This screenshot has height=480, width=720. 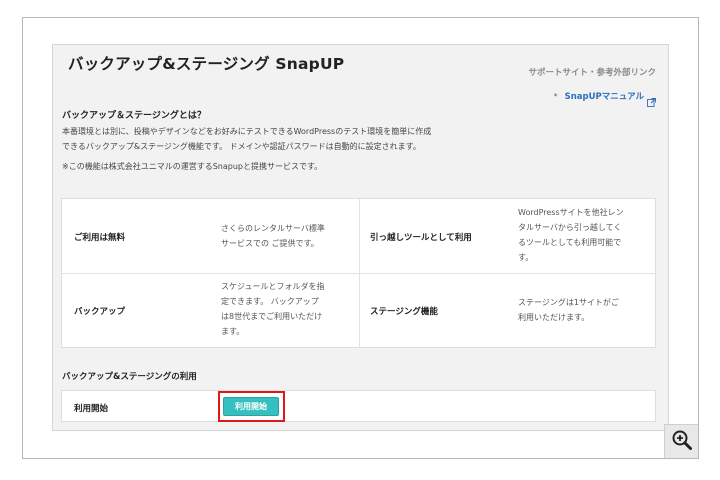 What do you see at coordinates (592, 86) in the screenshot?
I see `side-links: サポートサイト・参考外部リンク * SnapUPマニュアル` at bounding box center [592, 86].